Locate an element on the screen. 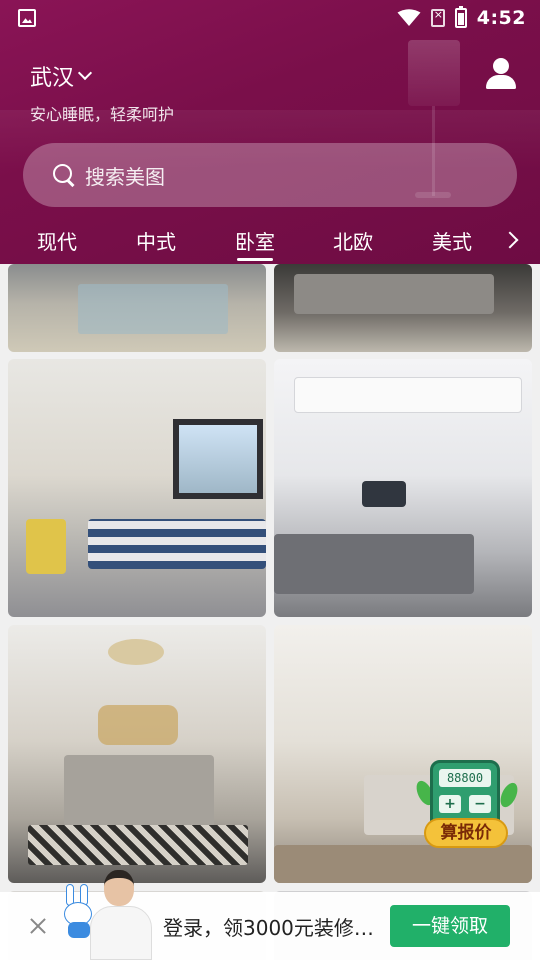  status-time: 4:52 is located at coordinates (501, 18).